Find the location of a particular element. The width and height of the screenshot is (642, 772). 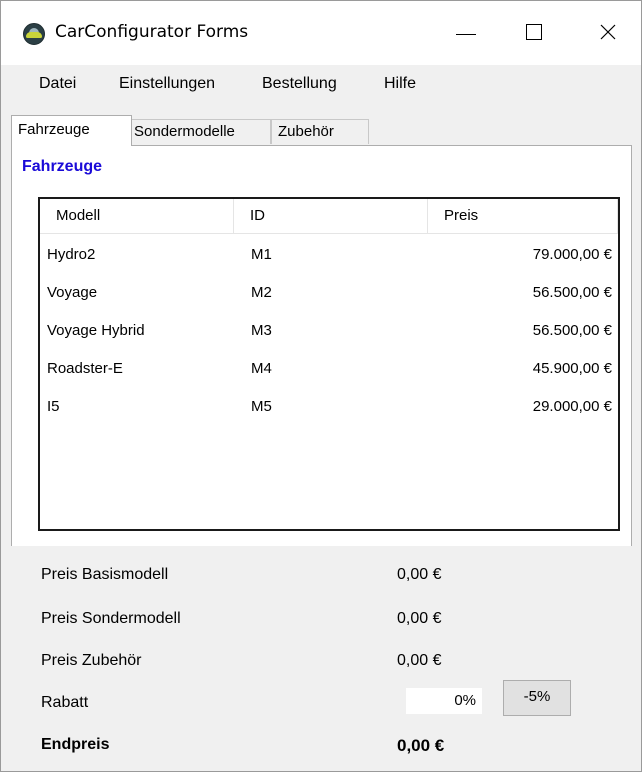

menu-datei: Datei is located at coordinates (57, 84).